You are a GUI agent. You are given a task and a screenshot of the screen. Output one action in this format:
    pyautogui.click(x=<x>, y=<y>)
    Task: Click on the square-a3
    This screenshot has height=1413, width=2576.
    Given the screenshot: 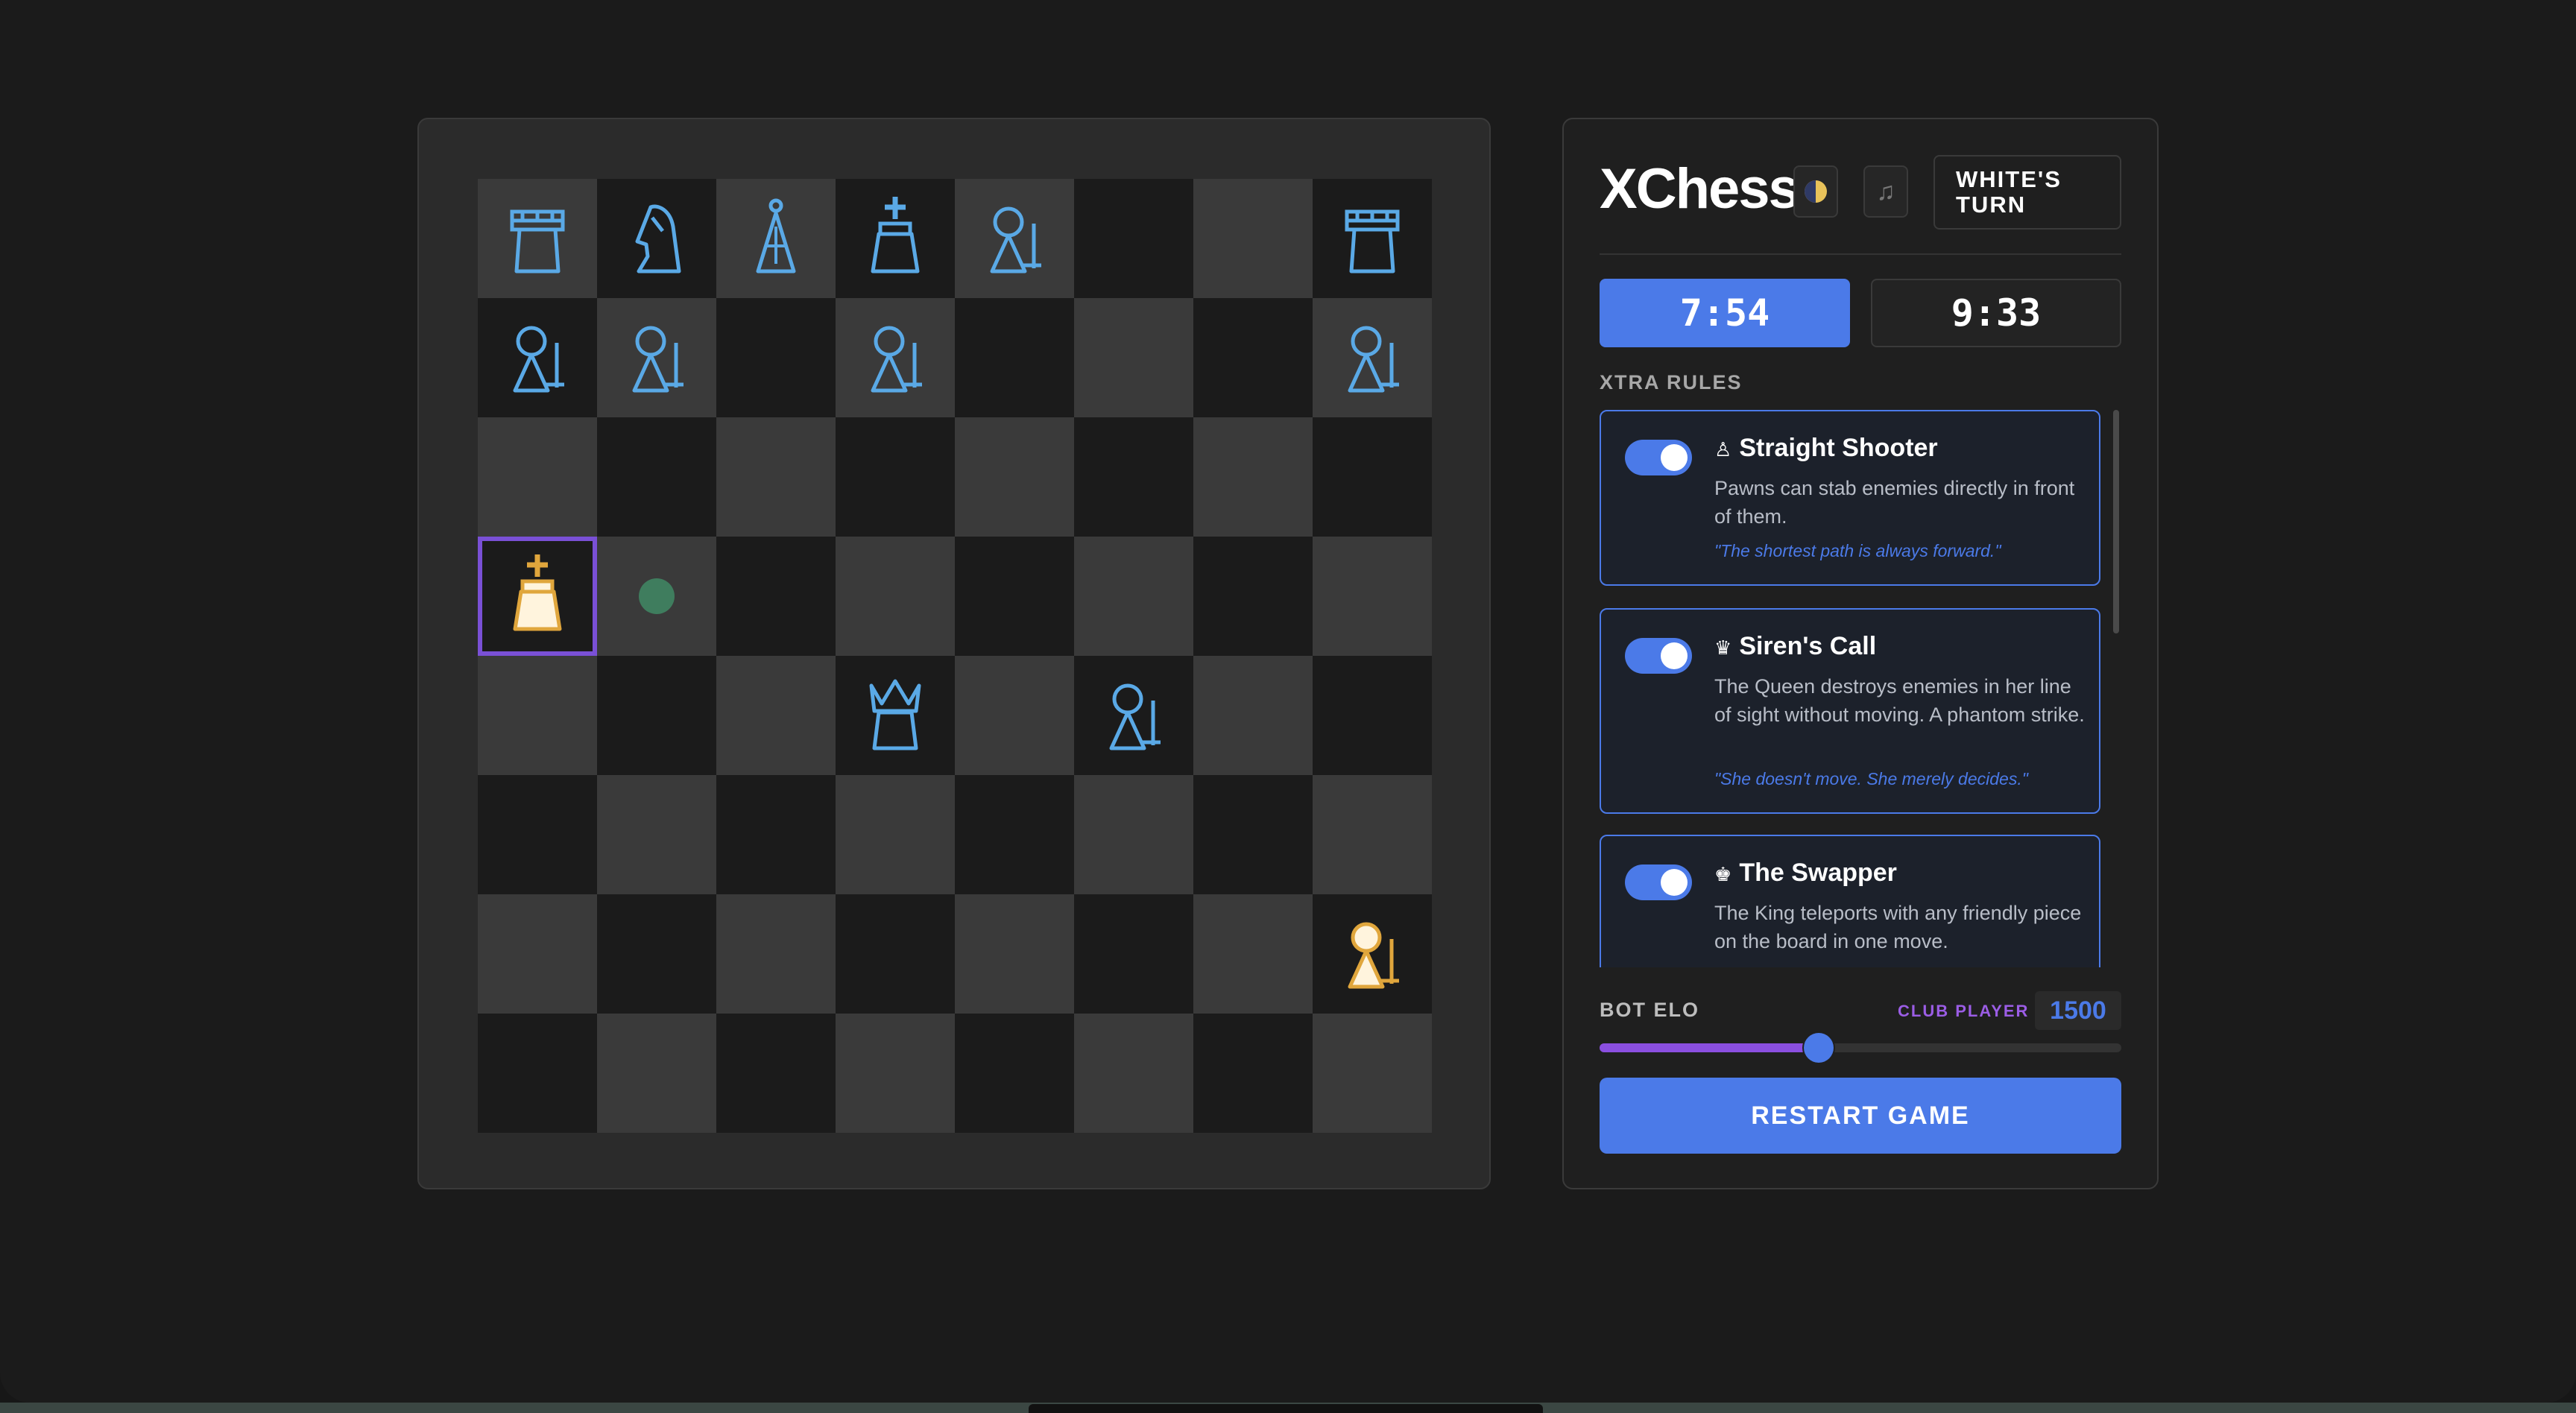 What is the action you would take?
    pyautogui.click(x=537, y=834)
    